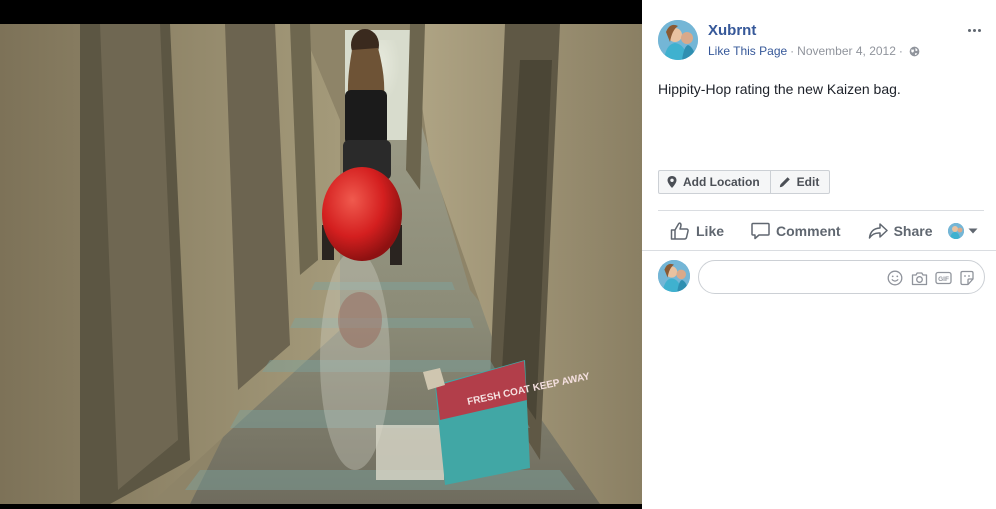 Image resolution: width=996 pixels, height=509 pixels. What do you see at coordinates (760, 231) in the screenshot?
I see `comment-icon` at bounding box center [760, 231].